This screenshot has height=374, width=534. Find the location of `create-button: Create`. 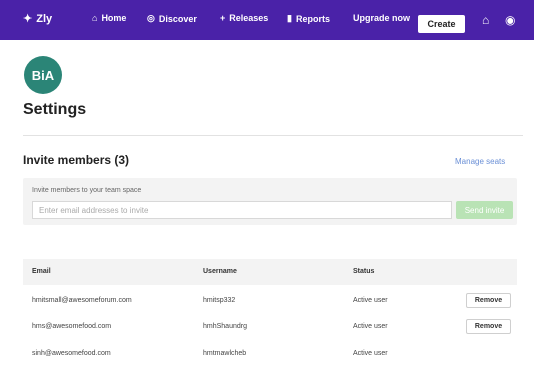

create-button: Create is located at coordinates (441, 24).